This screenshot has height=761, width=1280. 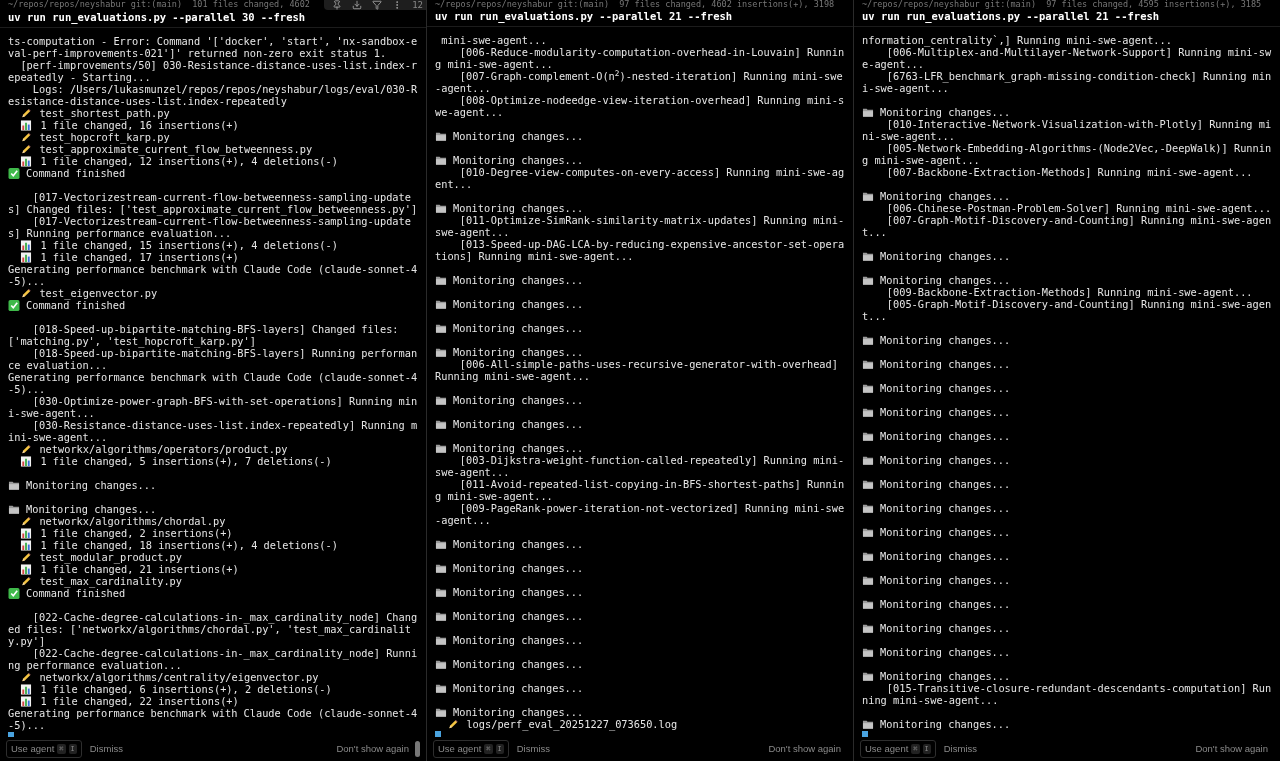 What do you see at coordinates (104, 137) in the screenshot?
I see `log-line: test_hopcroft_karp.py` at bounding box center [104, 137].